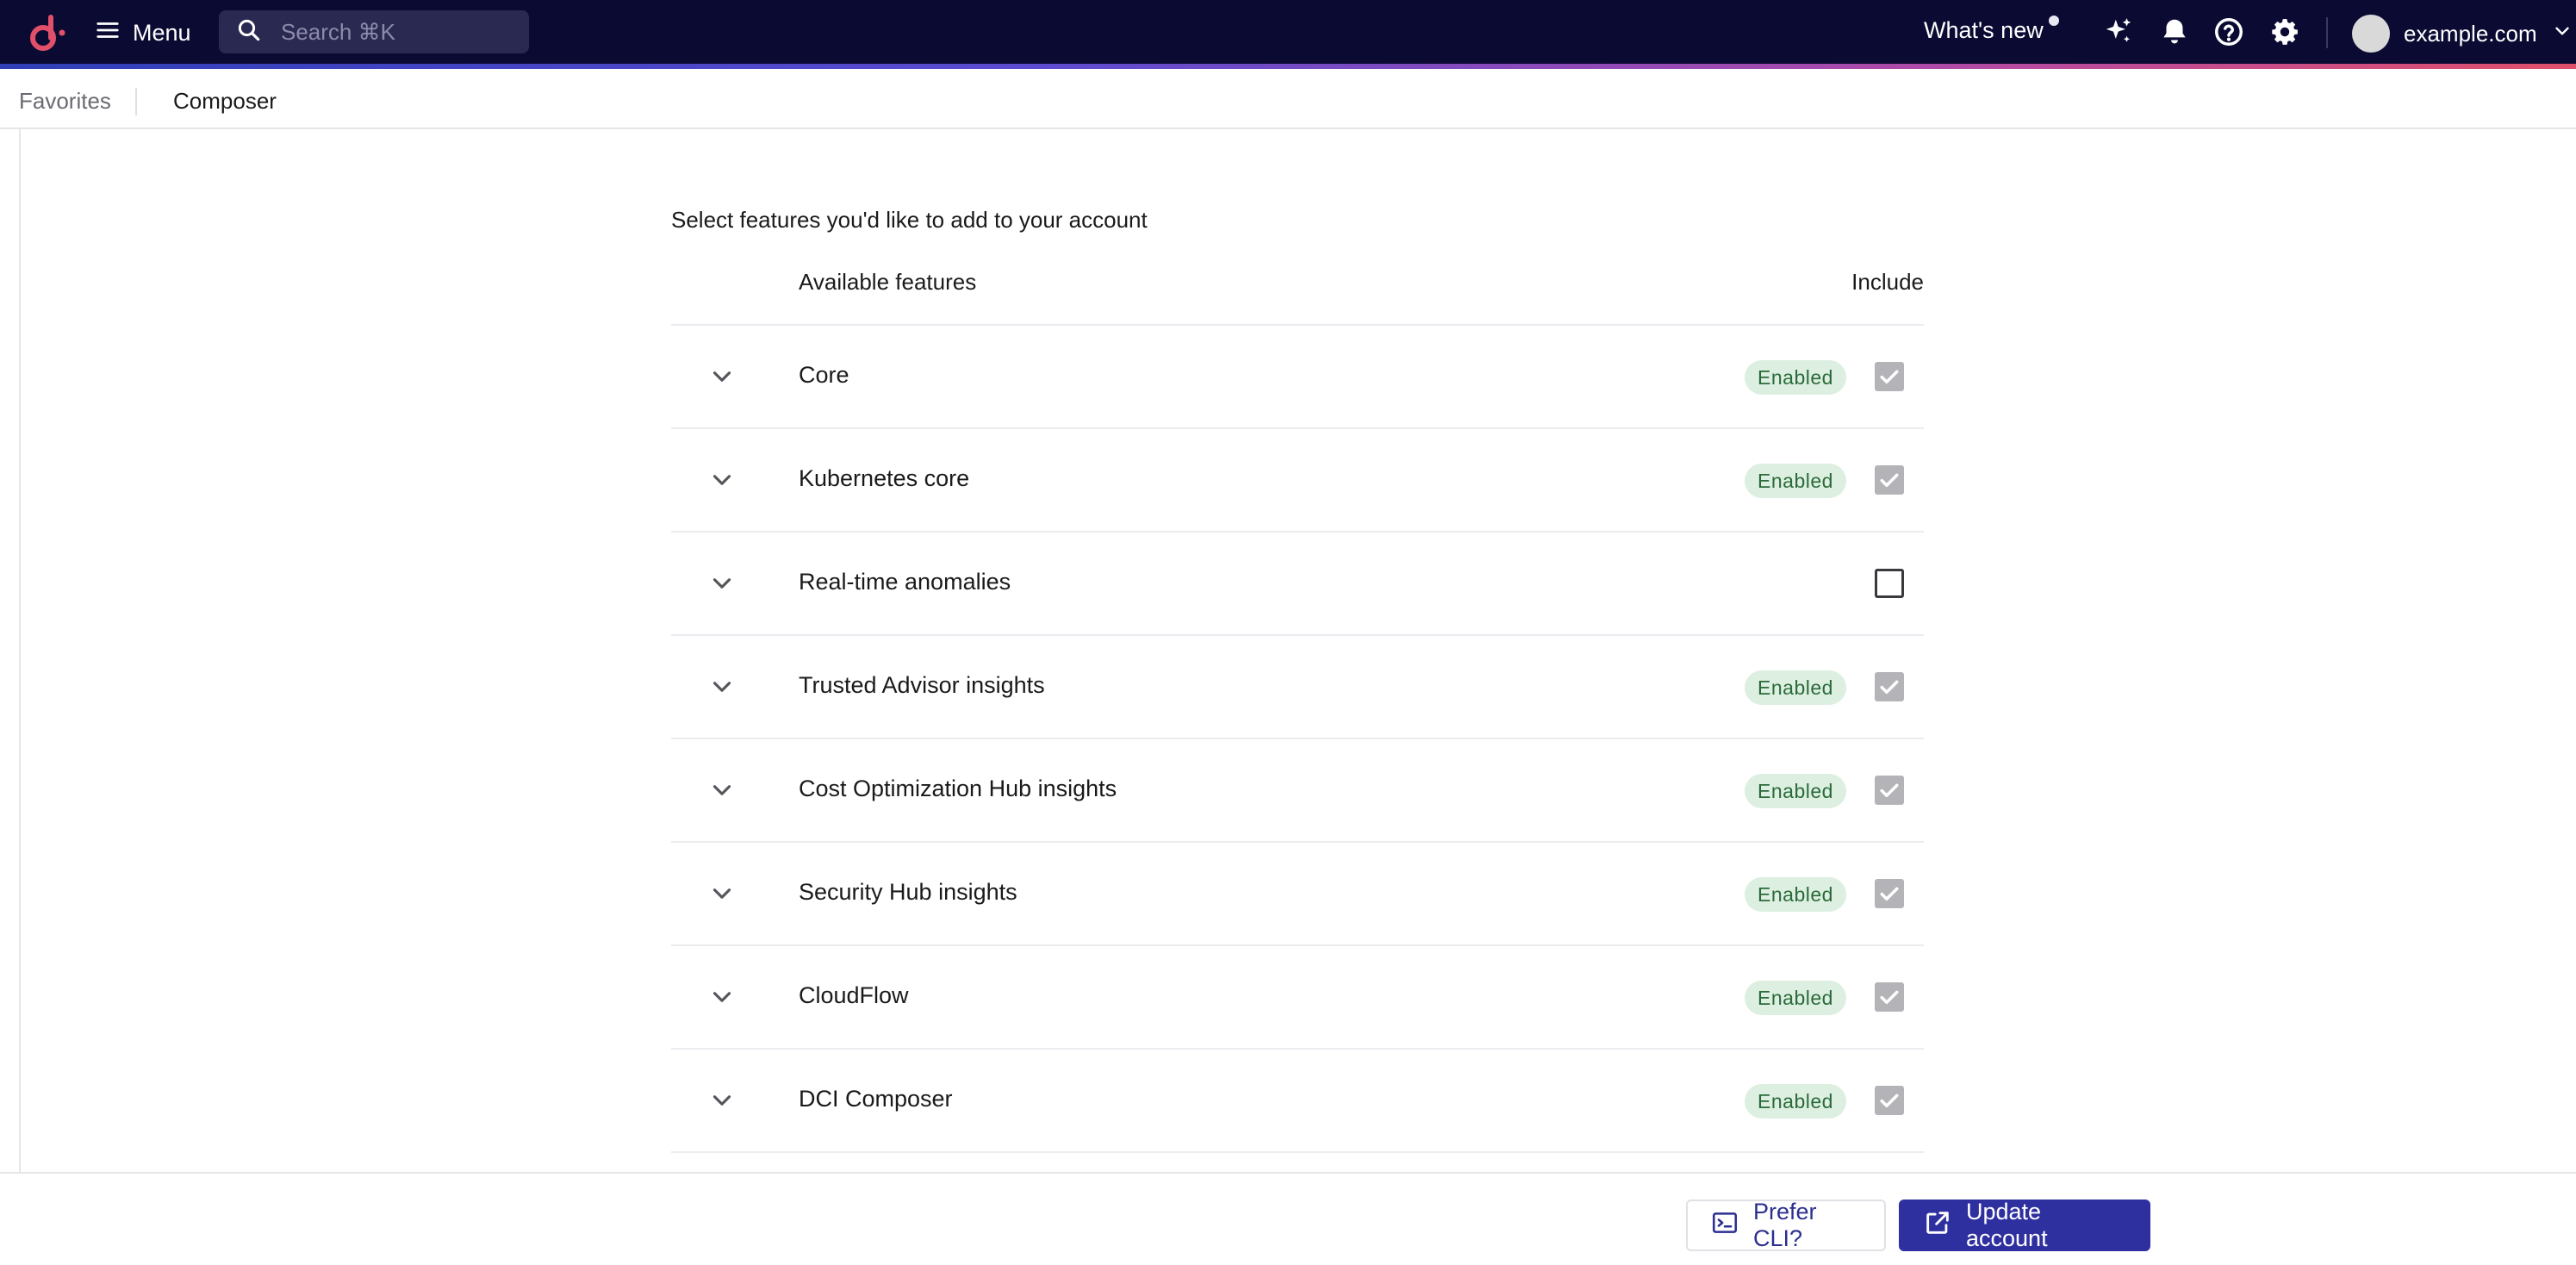 The height and width of the screenshot is (1265, 2576). What do you see at coordinates (389, 32) in the screenshot?
I see `search-input` at bounding box center [389, 32].